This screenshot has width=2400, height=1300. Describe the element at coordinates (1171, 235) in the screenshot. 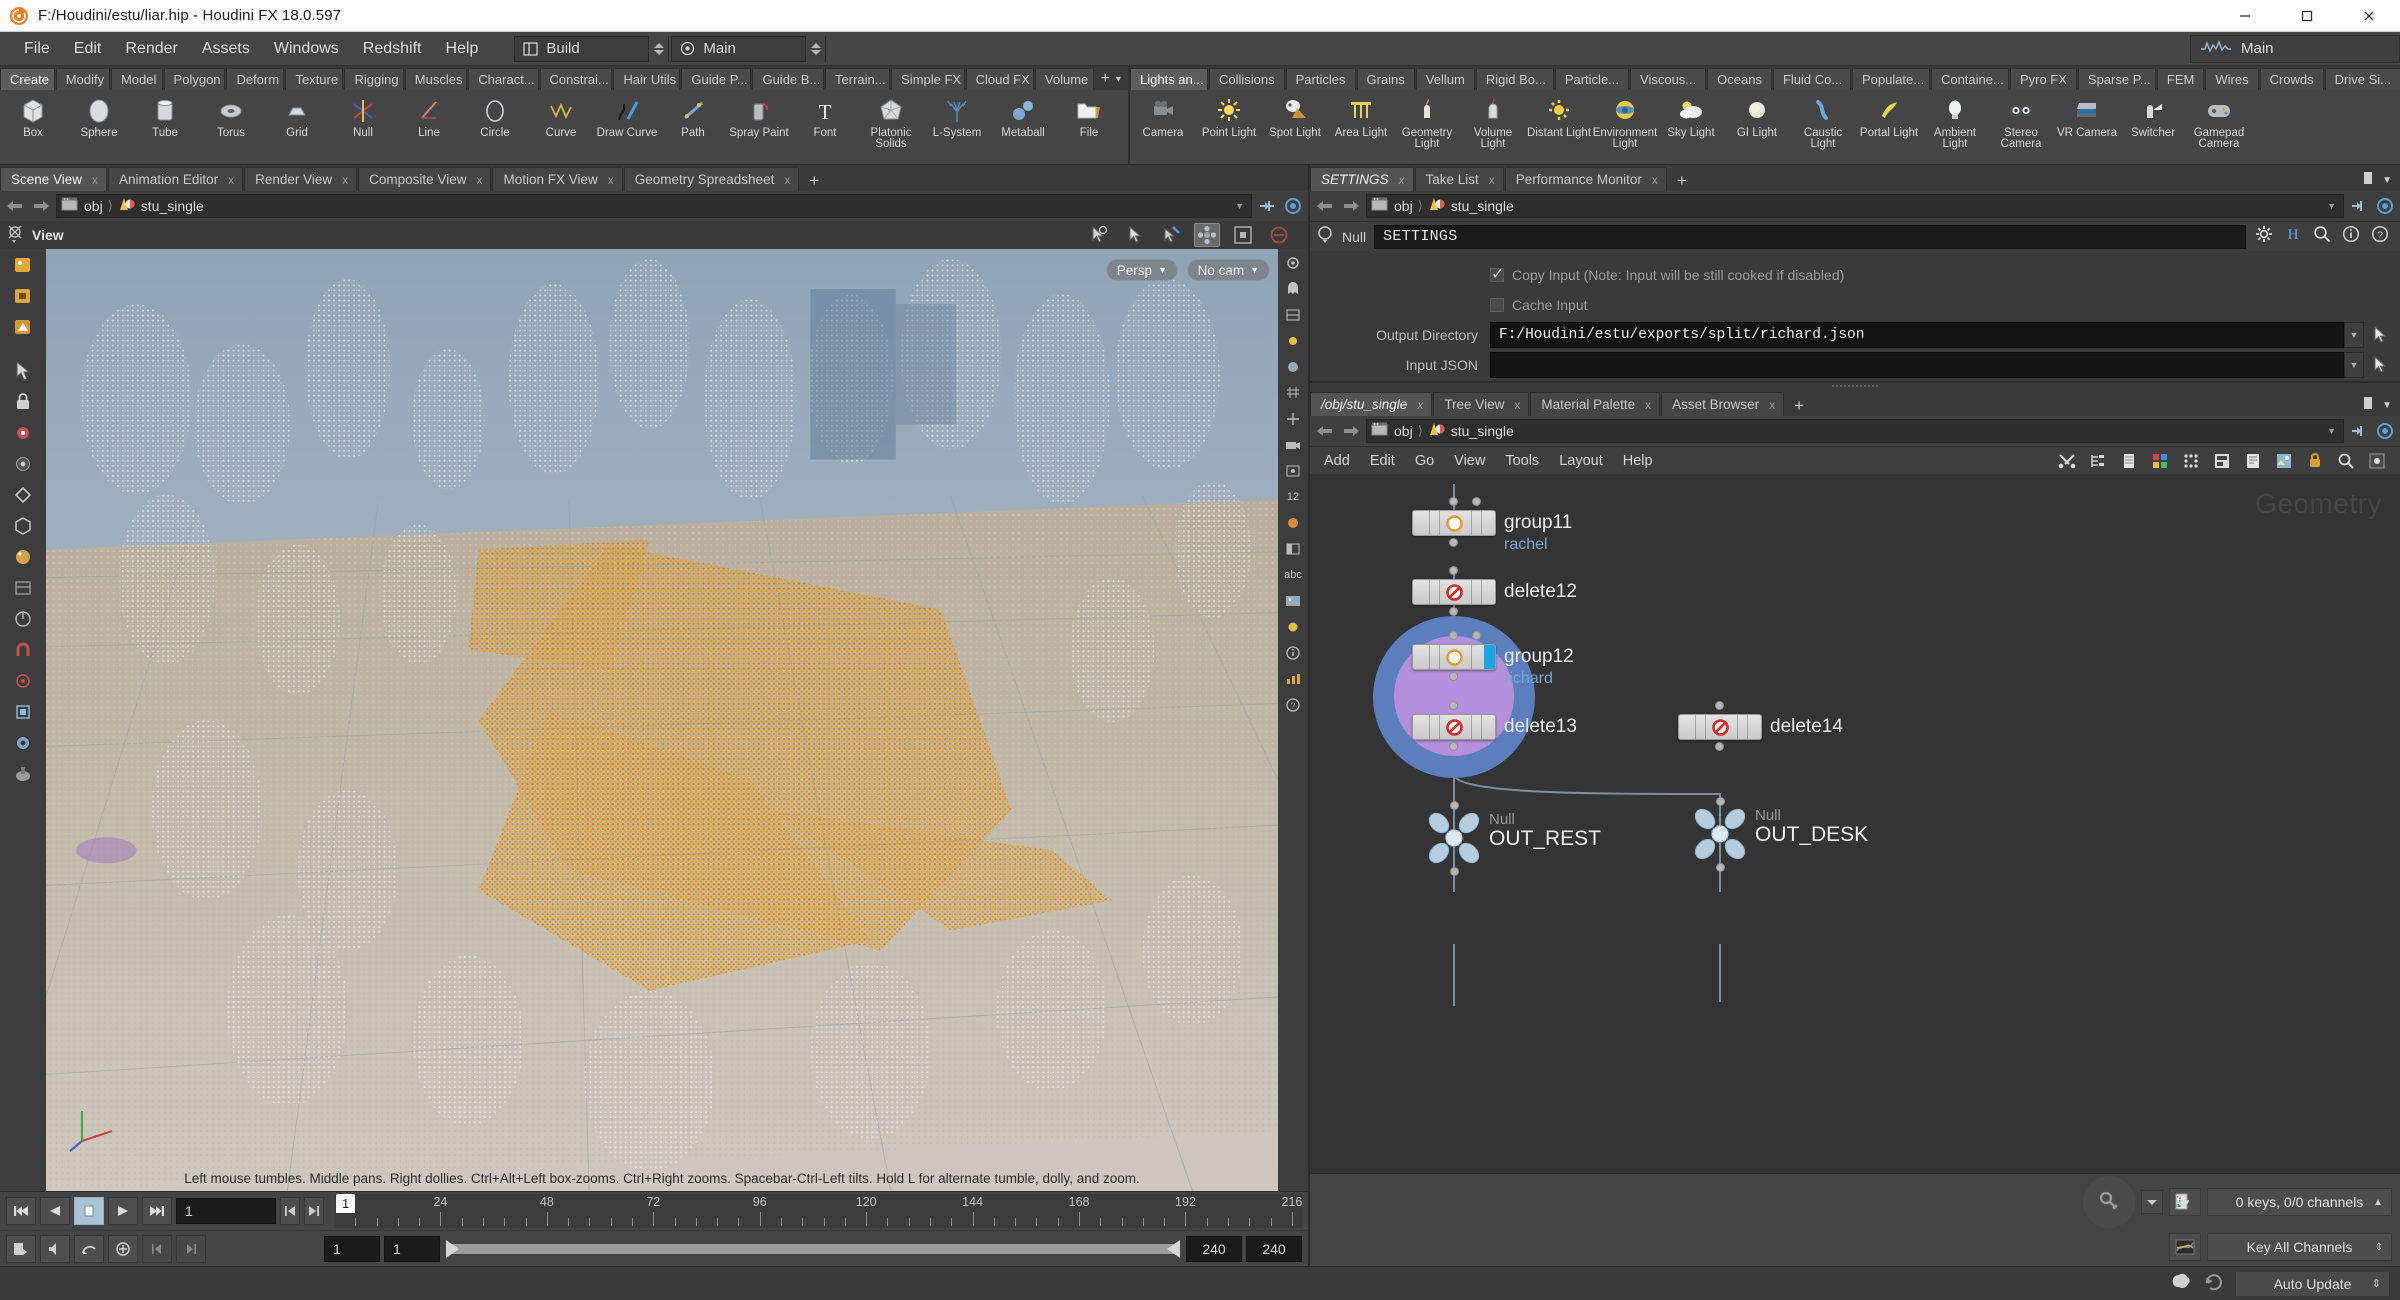

I see `move-tool-icon` at that location.